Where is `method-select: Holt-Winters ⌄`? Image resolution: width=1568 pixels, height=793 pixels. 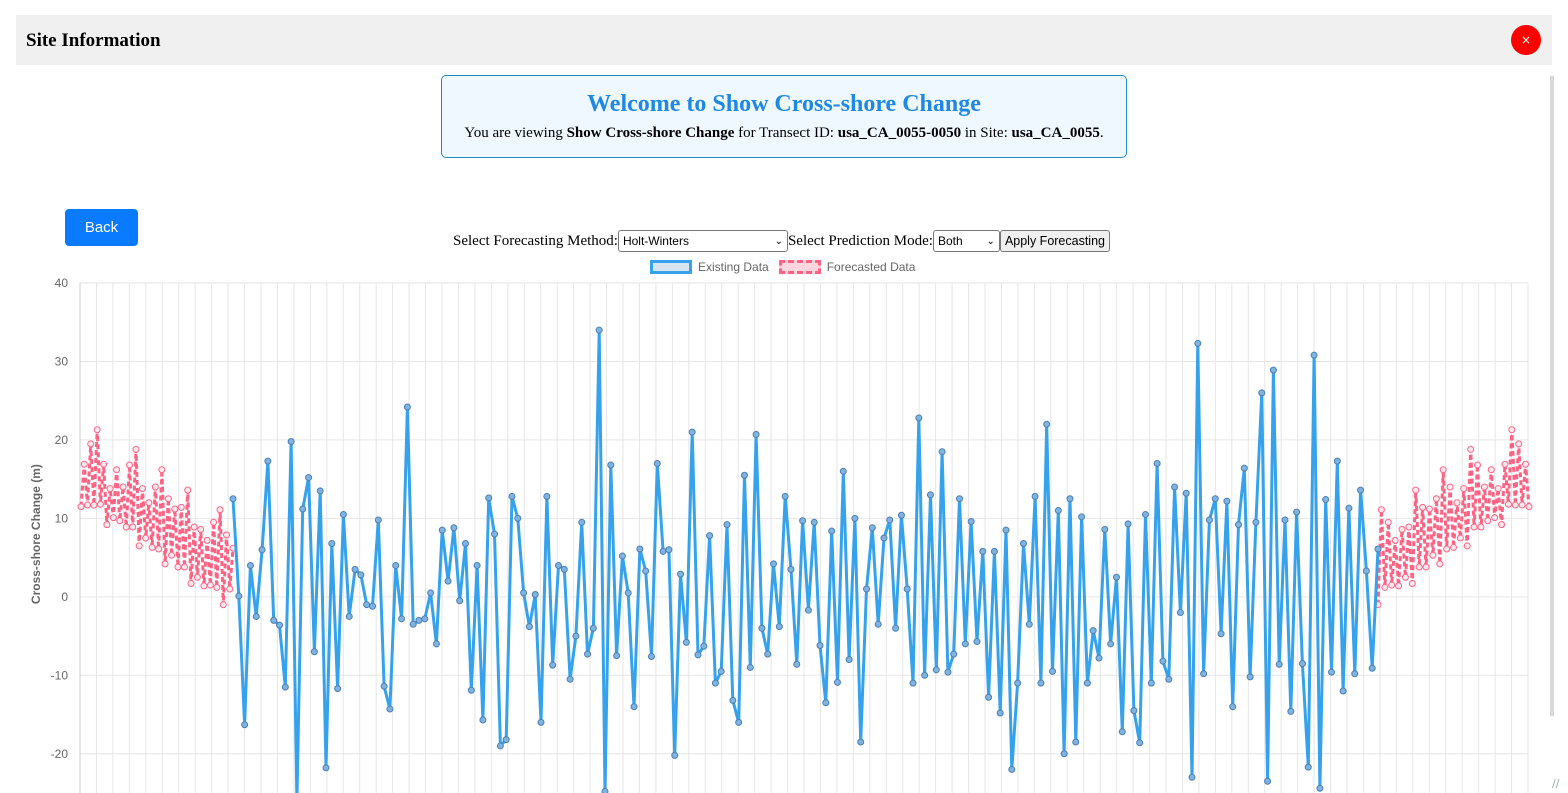 method-select: Holt-Winters ⌄ is located at coordinates (702, 241).